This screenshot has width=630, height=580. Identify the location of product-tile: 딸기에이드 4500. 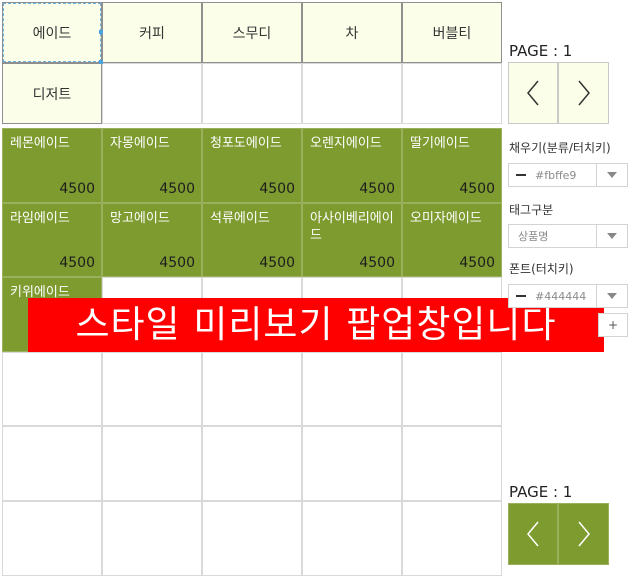
(452, 165).